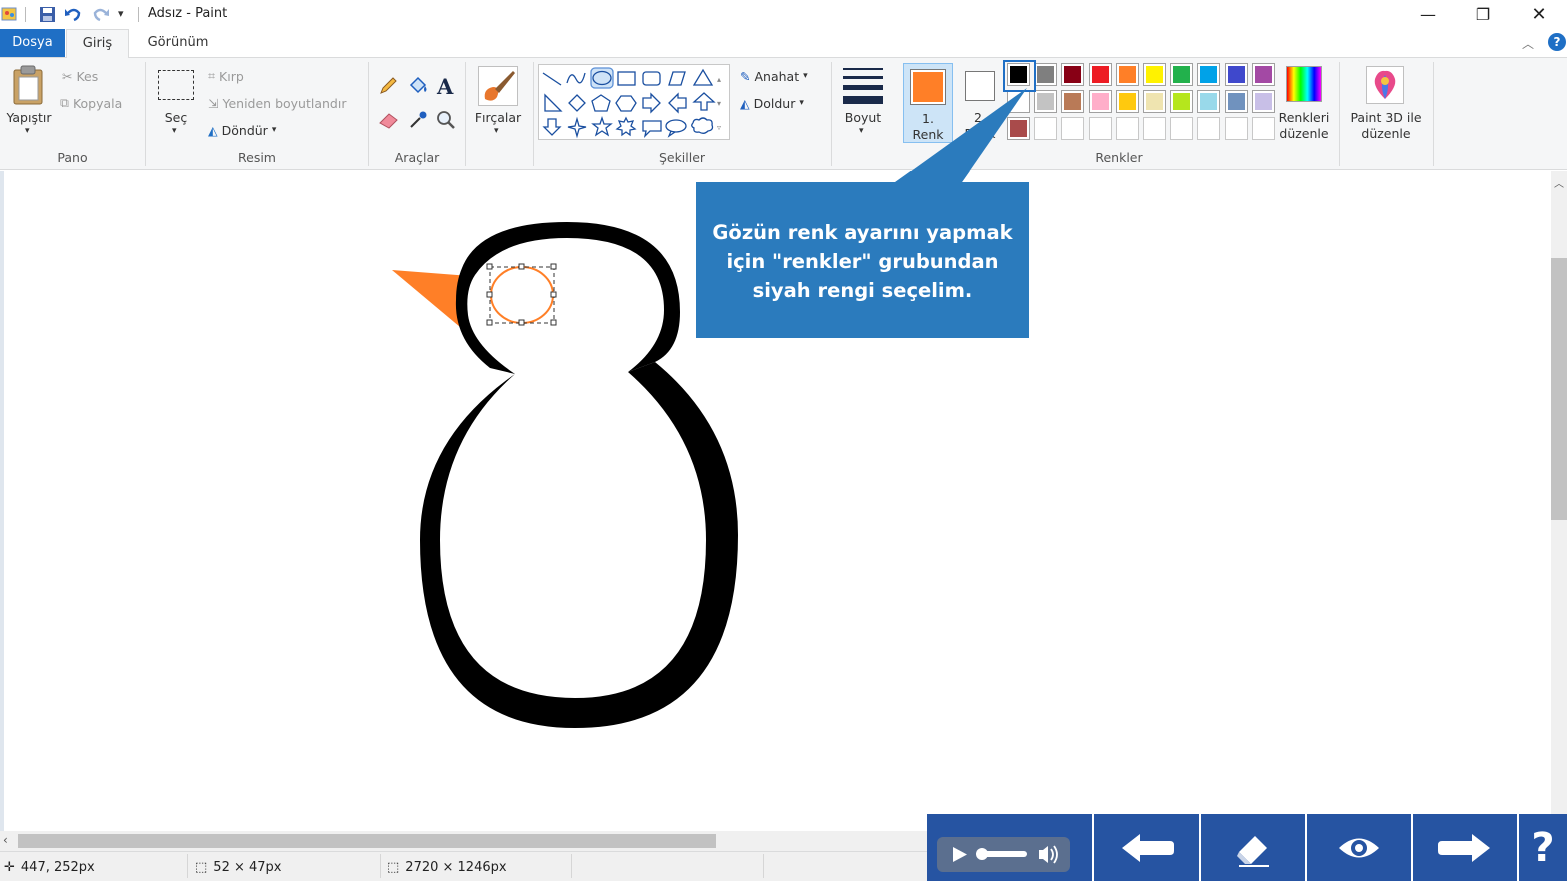 This screenshot has height=881, width=1567. What do you see at coordinates (1557, 42) in the screenshot?
I see `help-icon: ?` at bounding box center [1557, 42].